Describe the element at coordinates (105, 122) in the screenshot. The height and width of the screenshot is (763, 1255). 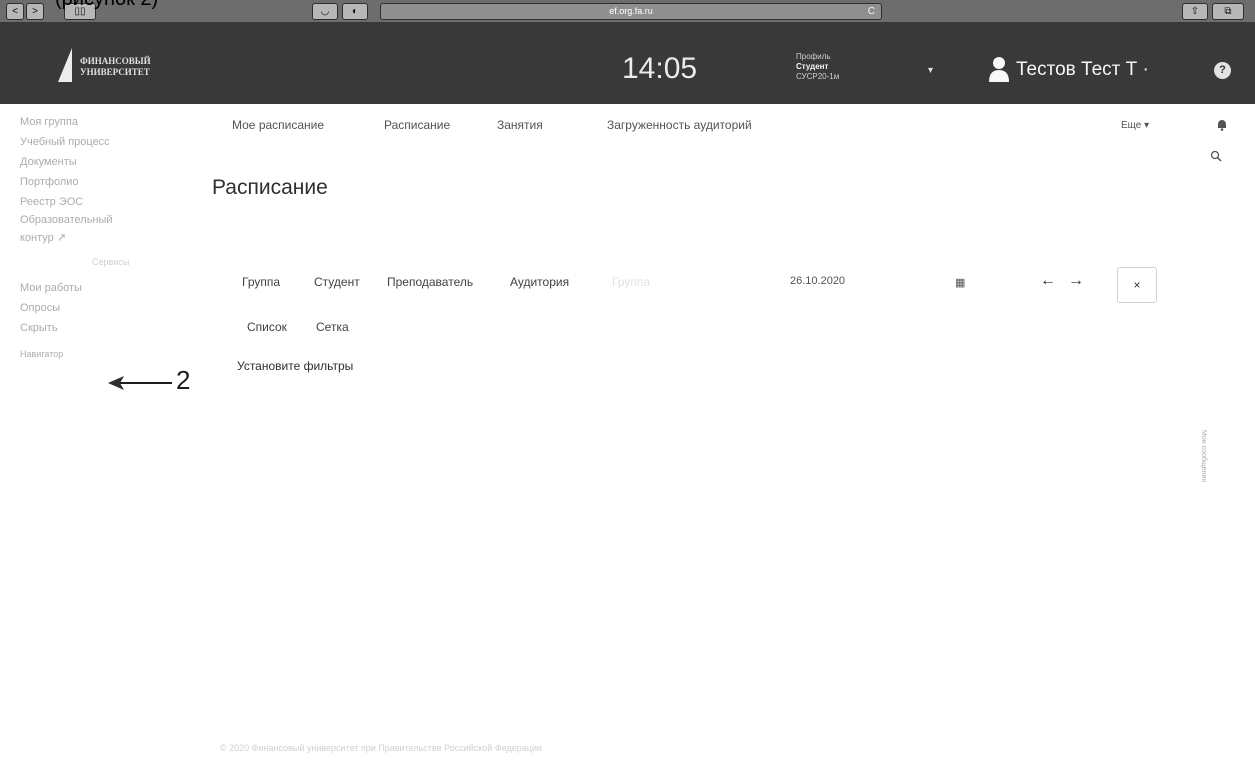
I see `sidebar-item-my-group: Моя группа` at that location.